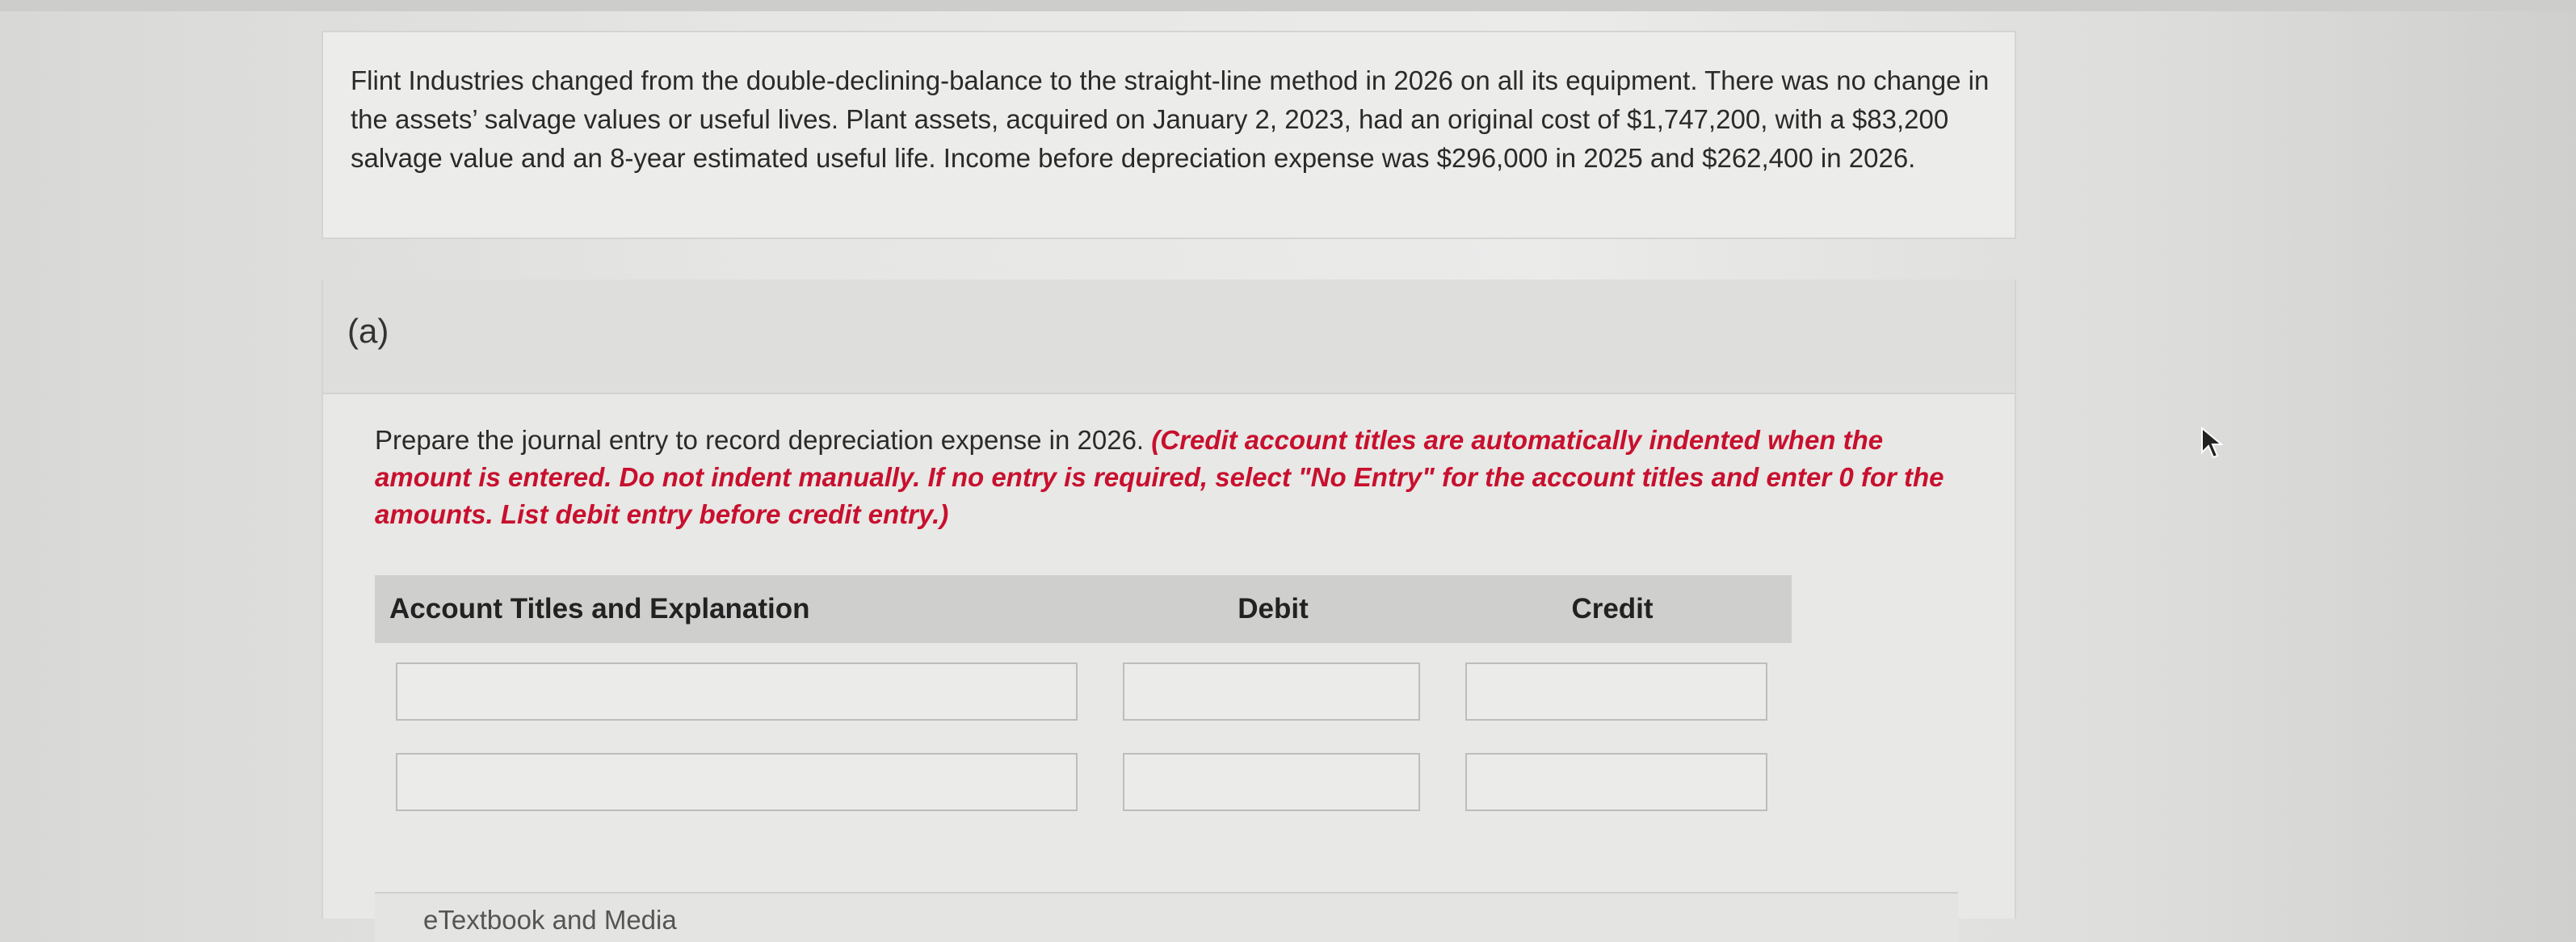 This screenshot has height=942, width=2576. Describe the element at coordinates (1274, 608) in the screenshot. I see `header-debit: Debit` at that location.